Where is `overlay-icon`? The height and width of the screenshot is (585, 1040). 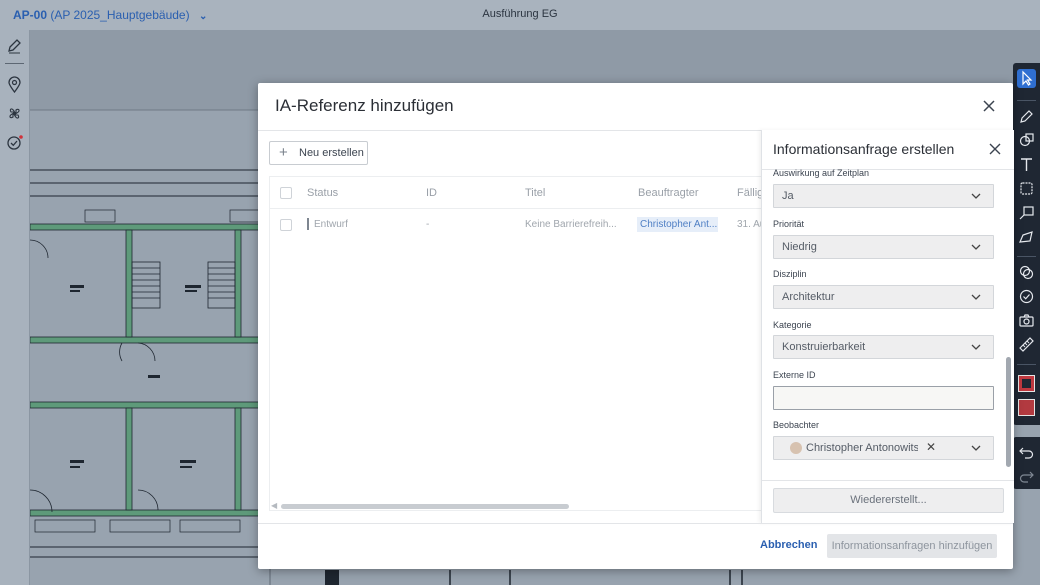 overlay-icon is located at coordinates (1026, 272).